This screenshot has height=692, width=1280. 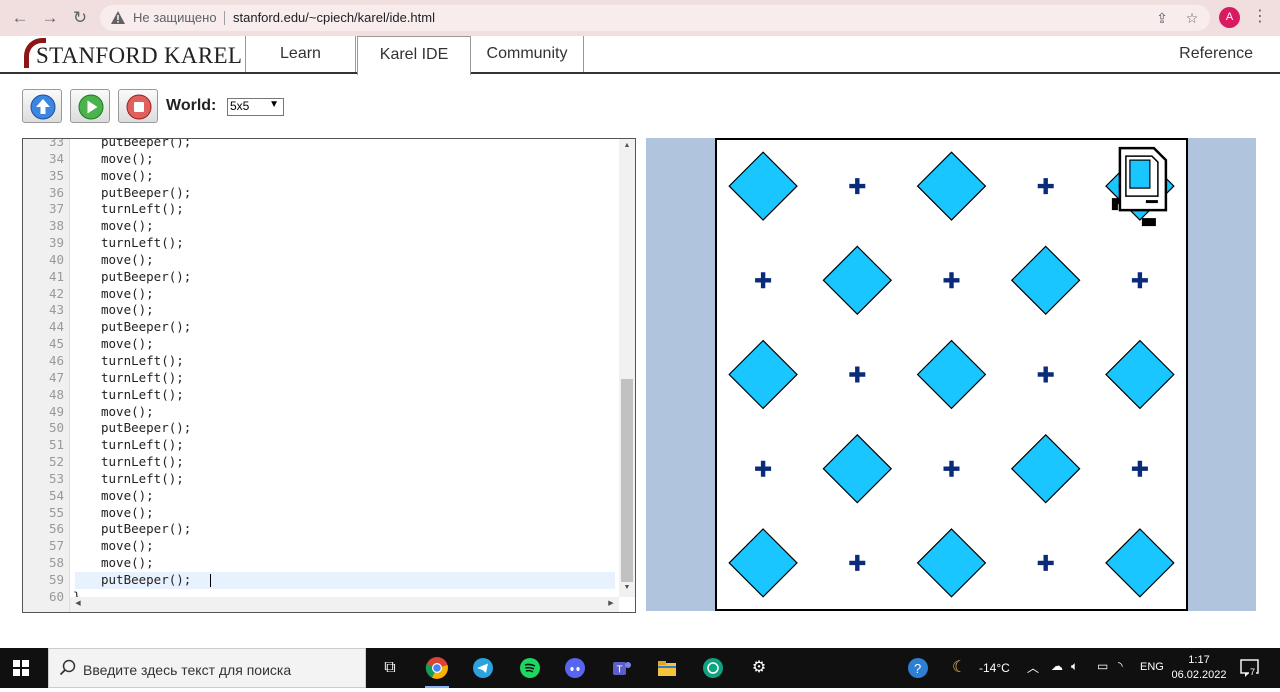 What do you see at coordinates (667, 668) in the screenshot?
I see `file-explorer-icon` at bounding box center [667, 668].